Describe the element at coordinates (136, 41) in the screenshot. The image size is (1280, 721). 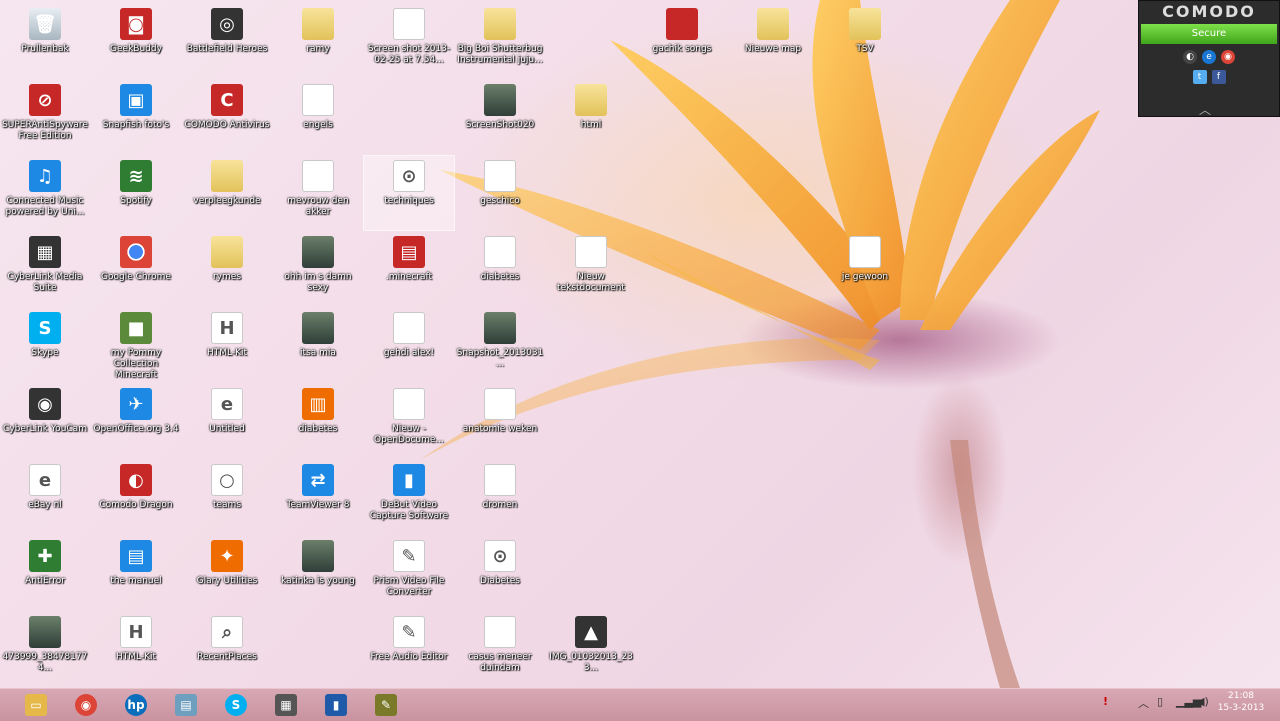
I see `desktop-icon: ◙ GeekBuddy` at that location.